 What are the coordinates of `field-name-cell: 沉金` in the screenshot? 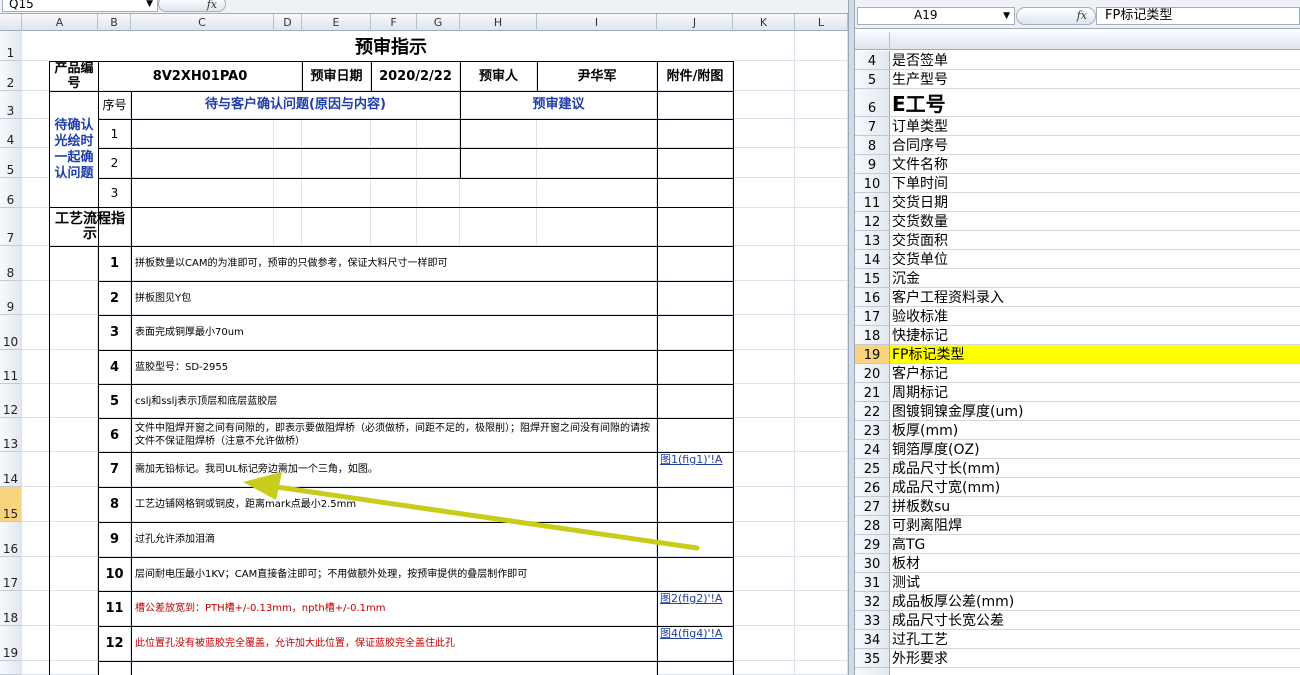 It's located at (1095, 278).